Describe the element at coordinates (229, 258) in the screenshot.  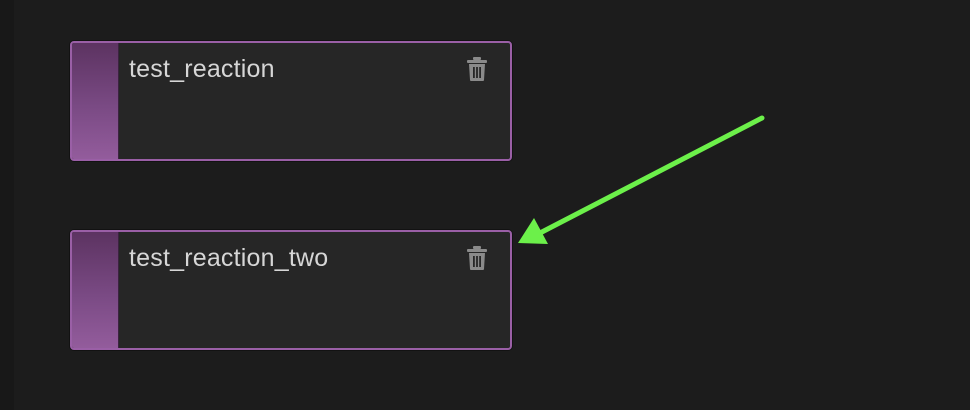
I see `node-title: test_reaction_two` at that location.